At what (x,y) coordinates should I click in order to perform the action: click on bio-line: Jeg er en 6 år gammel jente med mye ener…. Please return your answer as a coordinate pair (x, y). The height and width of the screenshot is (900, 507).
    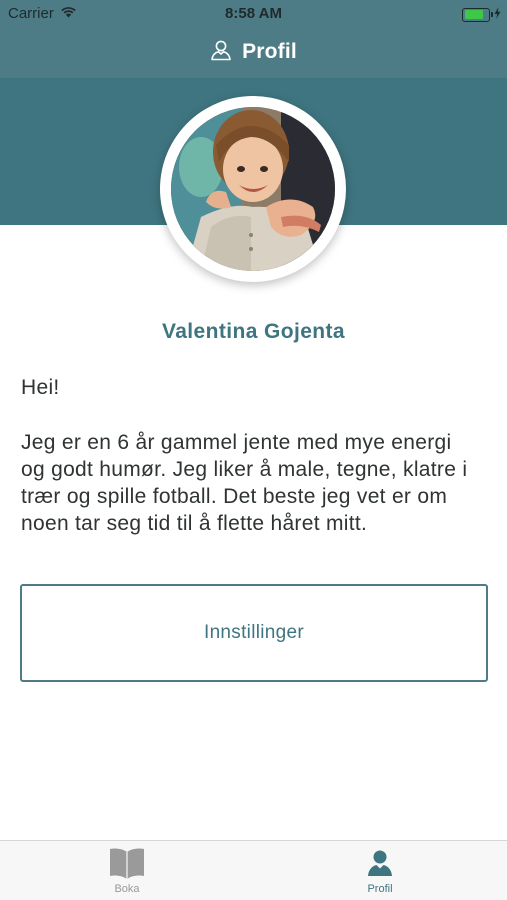
    Looking at the image, I should click on (236, 442).